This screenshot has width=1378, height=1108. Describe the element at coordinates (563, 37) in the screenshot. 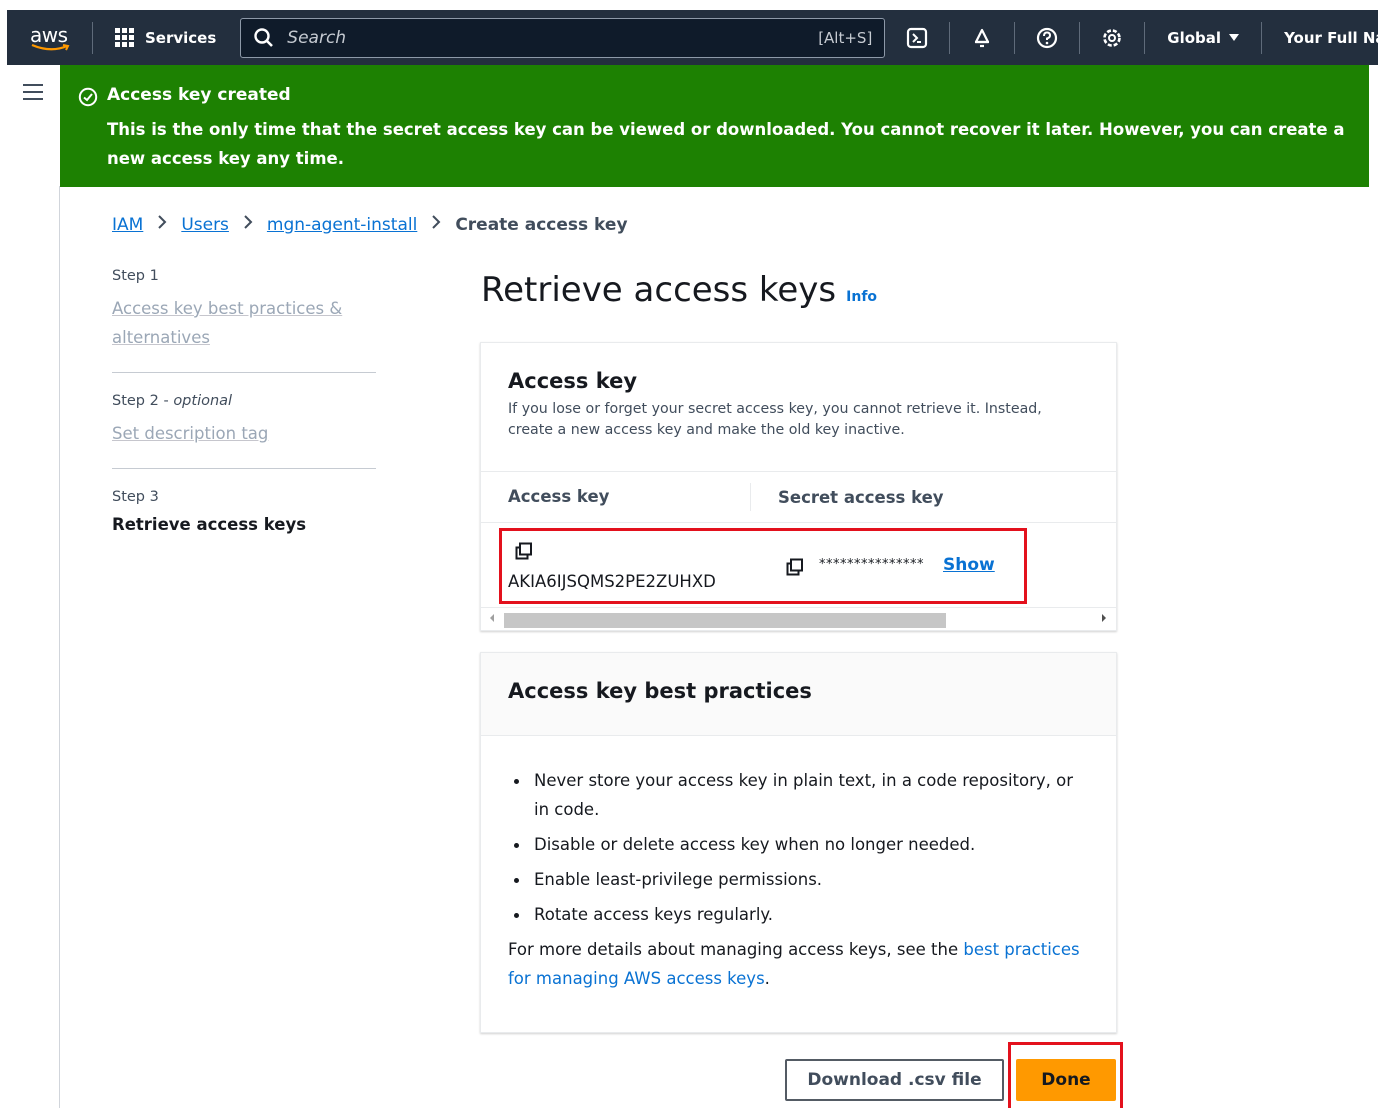

I see `search-input: Search [Alt+S]` at that location.